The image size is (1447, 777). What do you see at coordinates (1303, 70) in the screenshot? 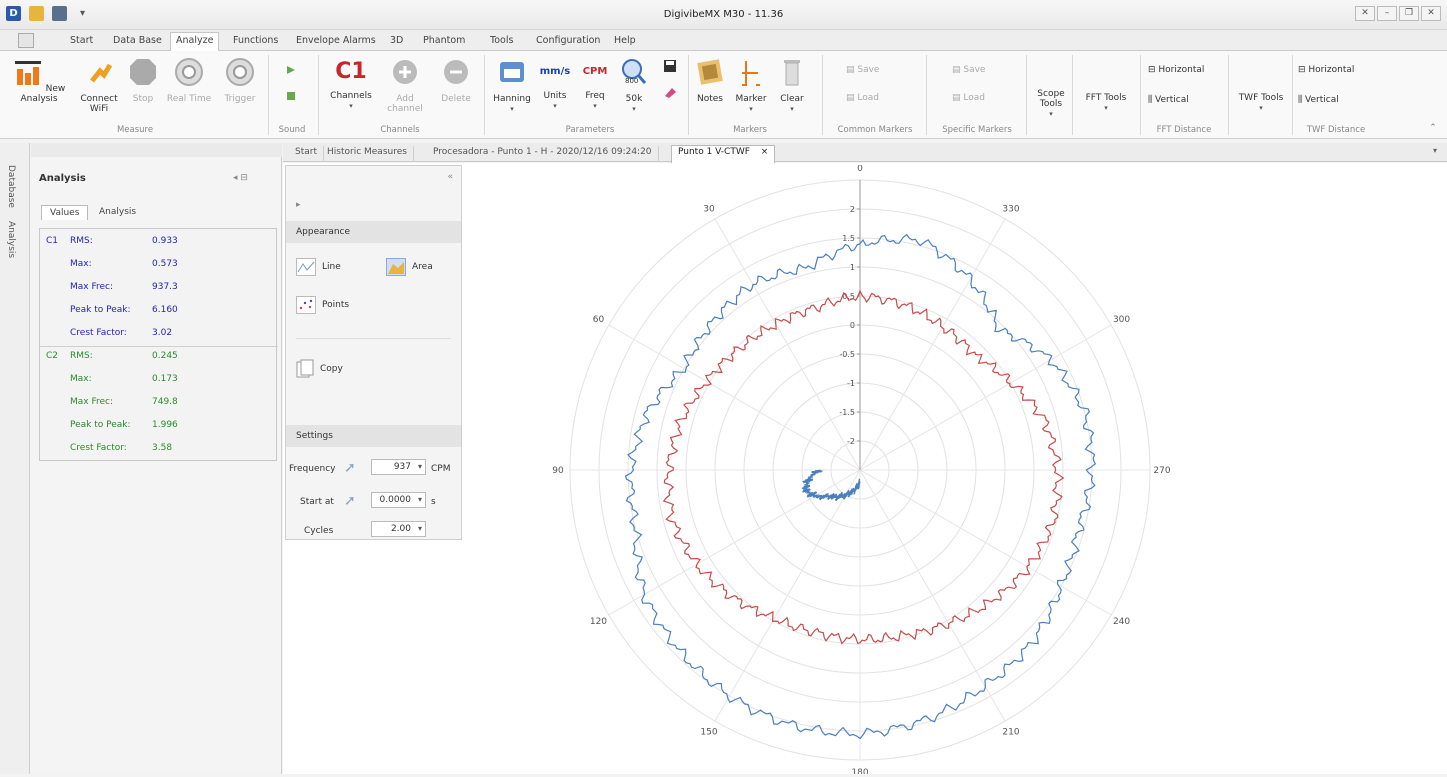
I see `horizontal-distance-icon: ⊟` at bounding box center [1303, 70].